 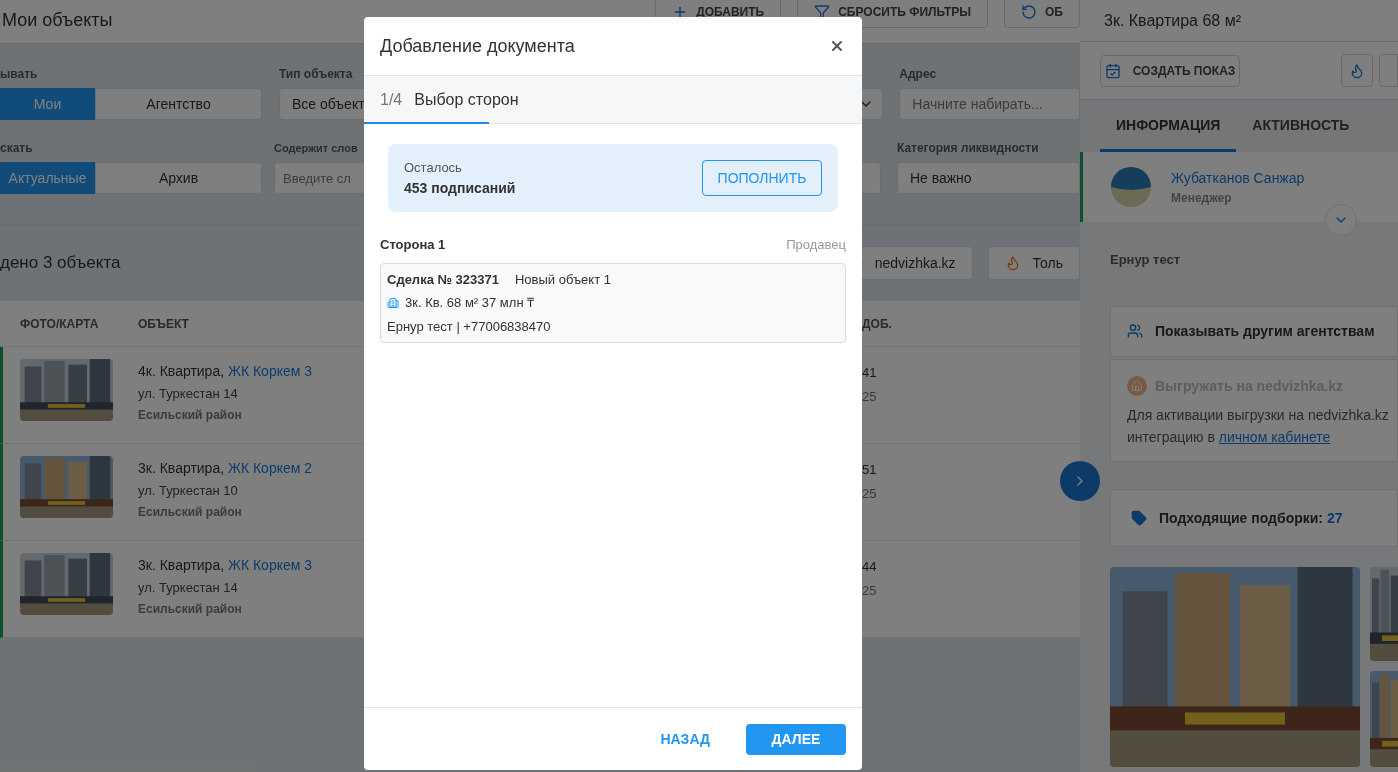 I want to click on toolbar-button: ОБ, so click(x=1042, y=14).